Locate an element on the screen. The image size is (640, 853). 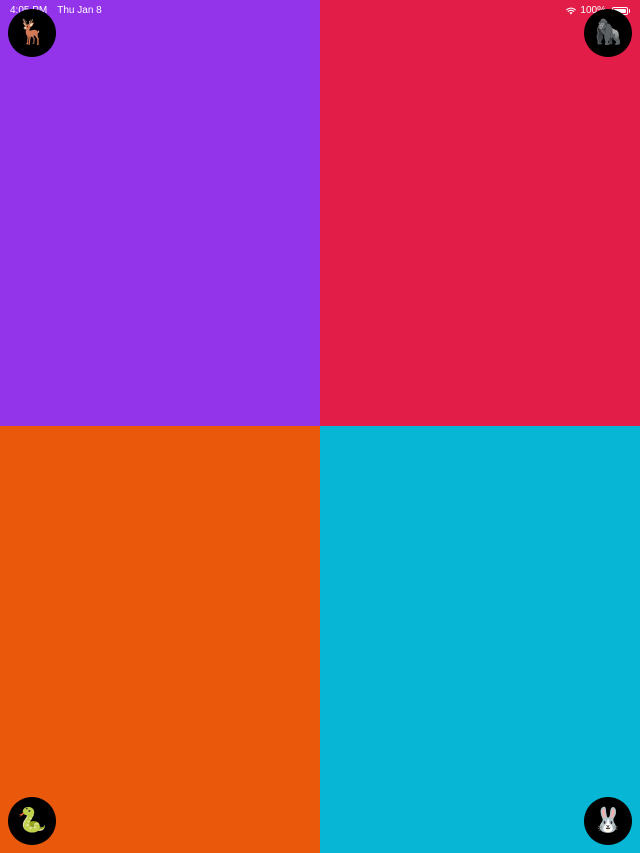
rabbit-icon: 🐰 is located at coordinates (608, 820).